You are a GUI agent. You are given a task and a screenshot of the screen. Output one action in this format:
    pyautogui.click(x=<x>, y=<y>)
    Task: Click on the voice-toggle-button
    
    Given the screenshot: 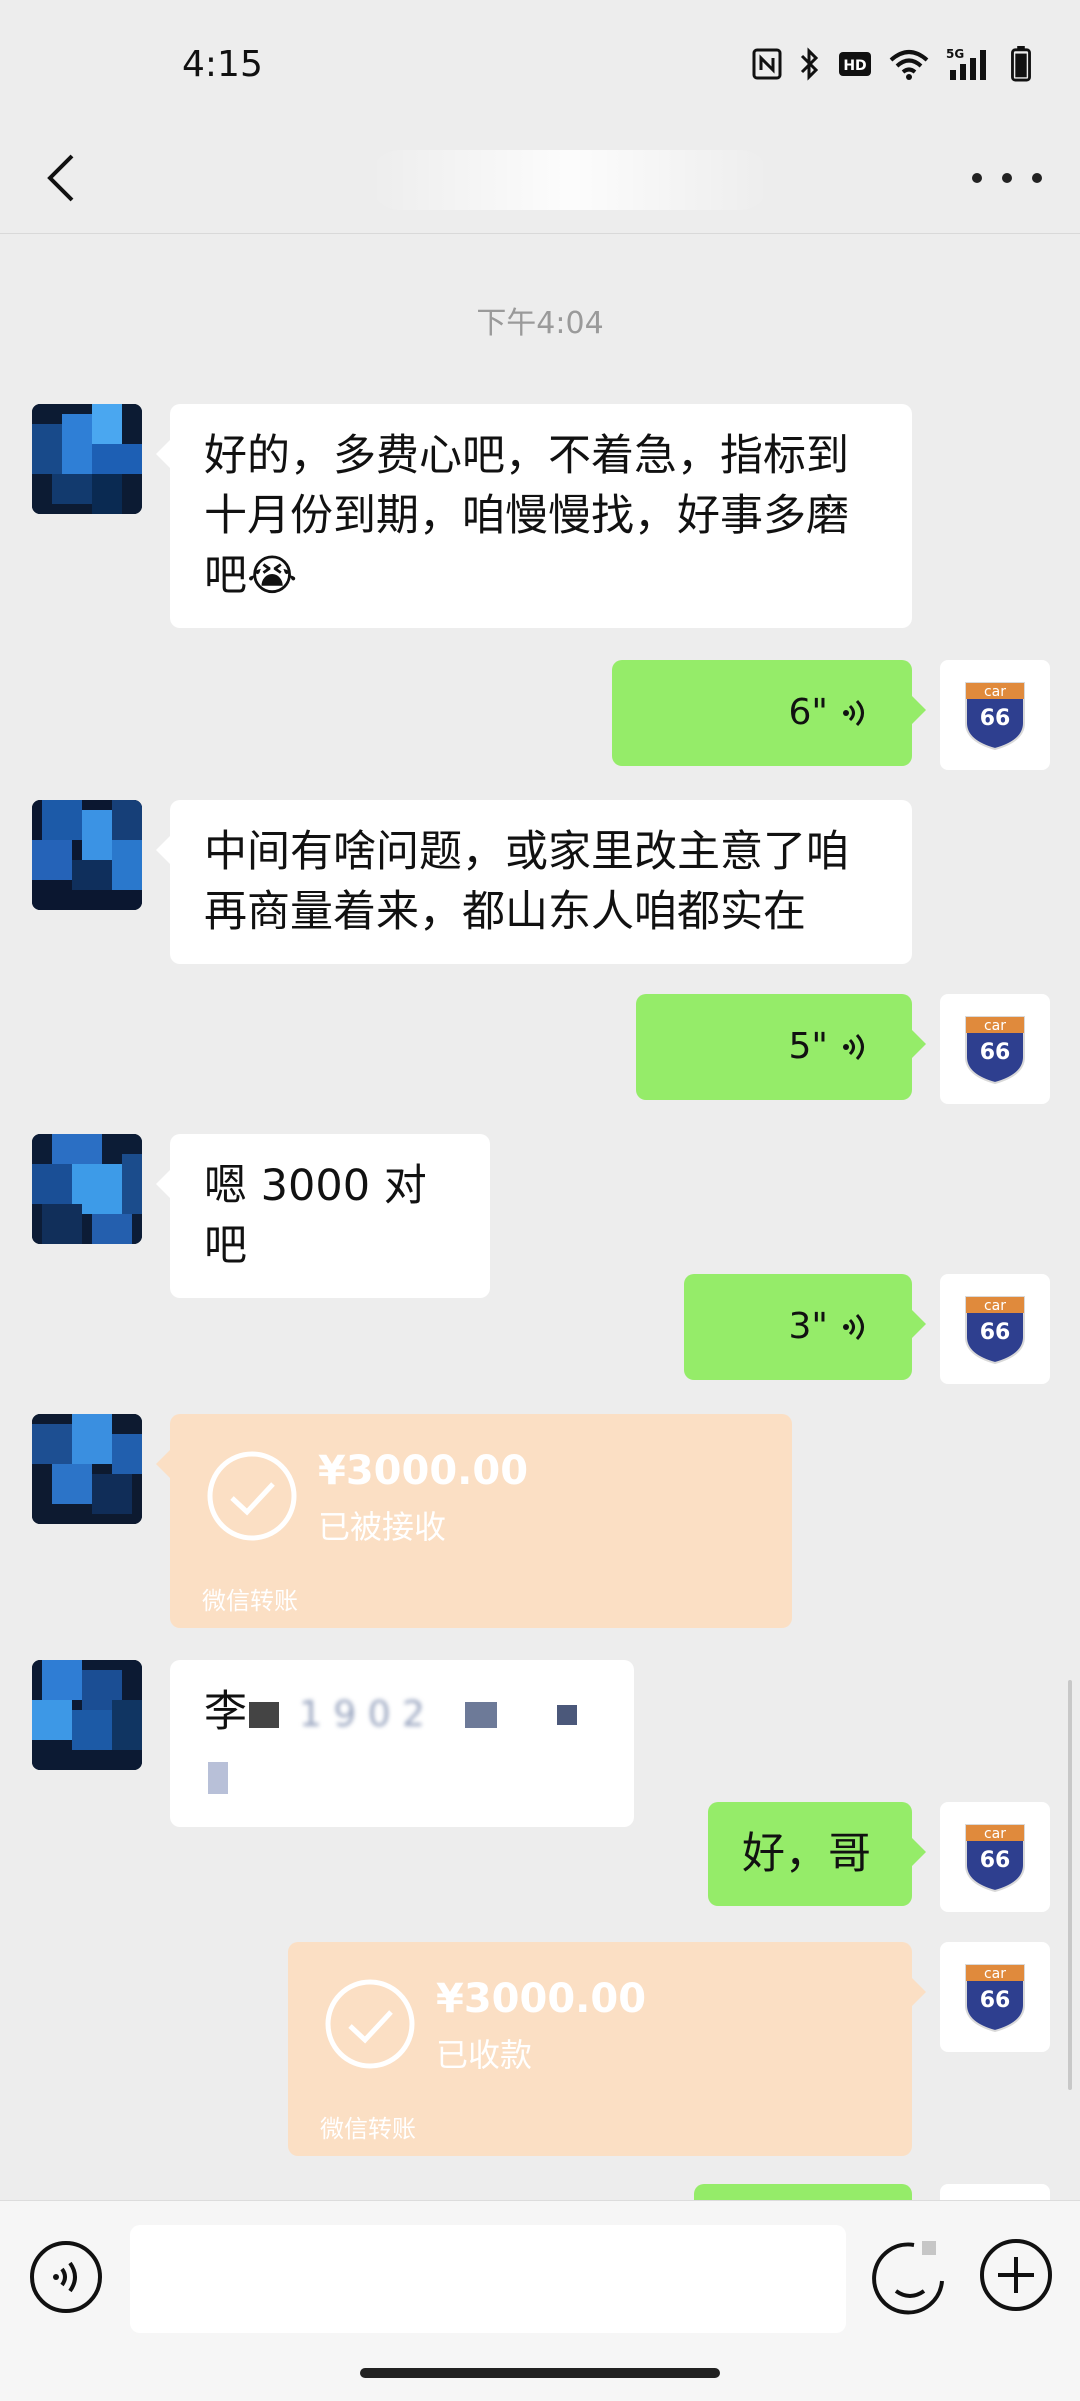 What is the action you would take?
    pyautogui.click(x=66, y=2277)
    